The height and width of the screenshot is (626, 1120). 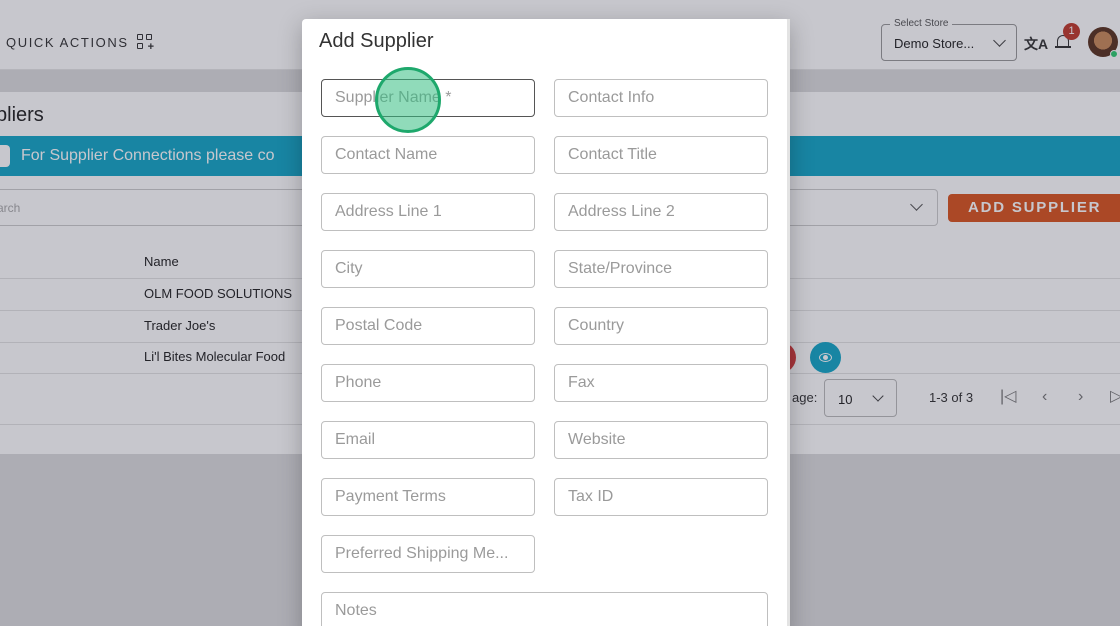 I want to click on country-field, so click(x=661, y=326).